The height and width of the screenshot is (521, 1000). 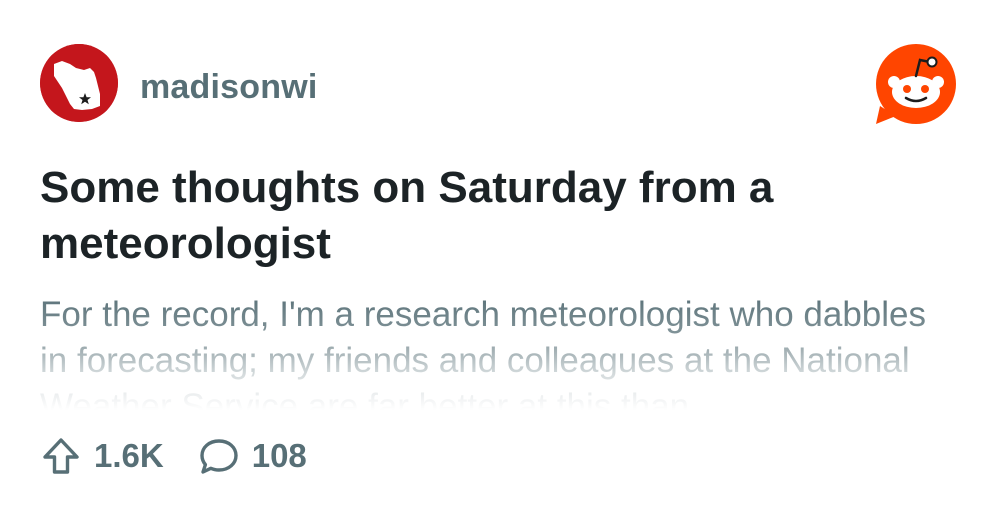 I want to click on reddit-snoo-logo, so click(x=916, y=84).